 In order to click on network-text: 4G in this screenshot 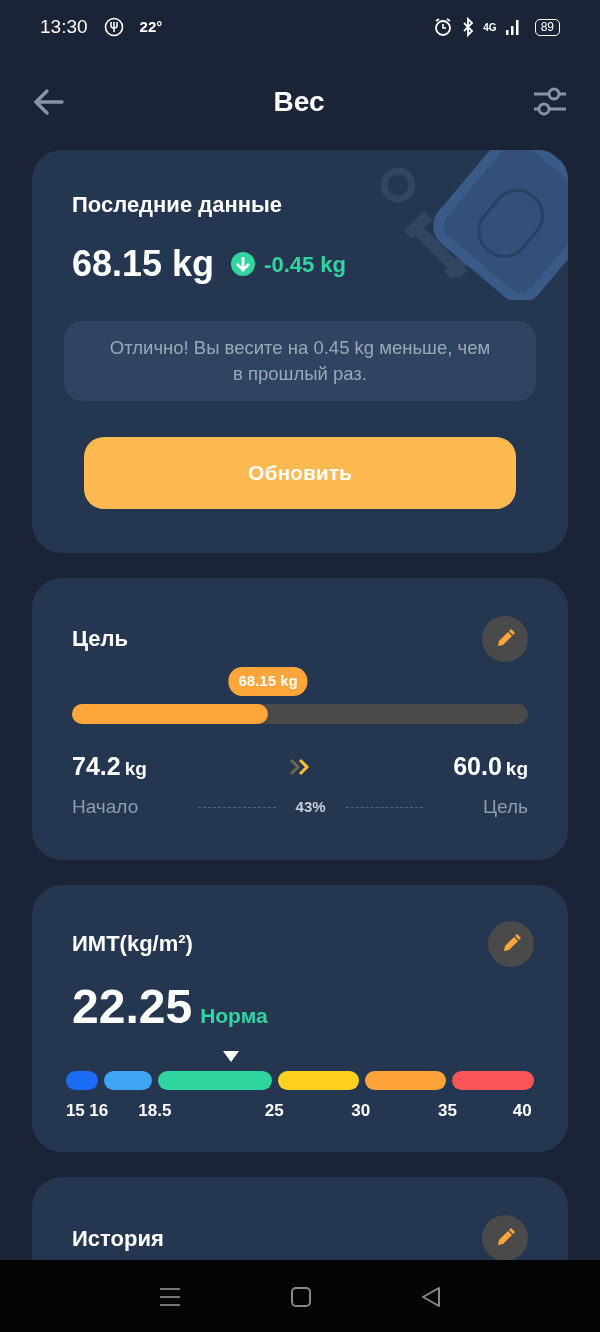, I will do `click(490, 27)`.